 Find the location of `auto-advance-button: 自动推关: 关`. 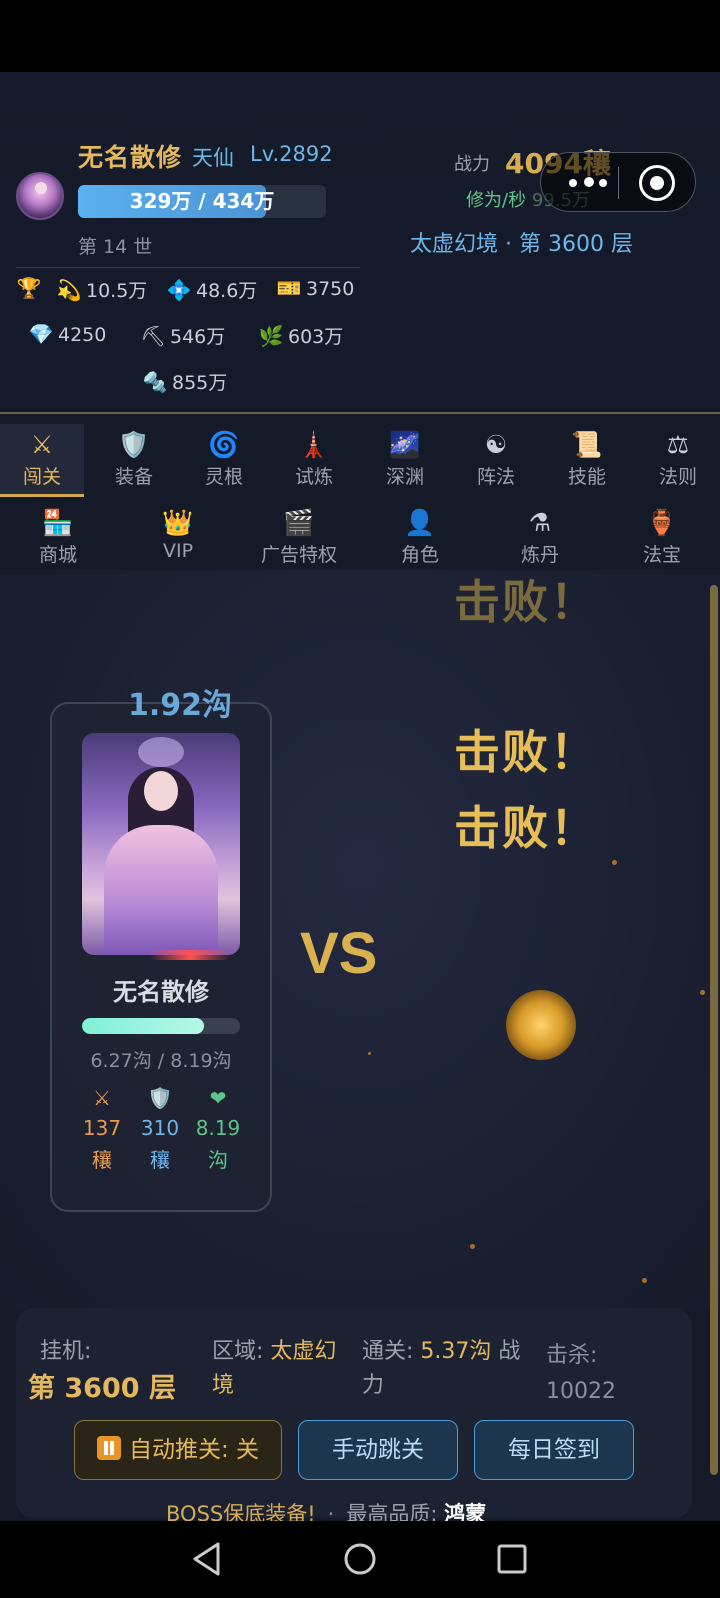

auto-advance-button: 自动推关: 关 is located at coordinates (178, 1450).